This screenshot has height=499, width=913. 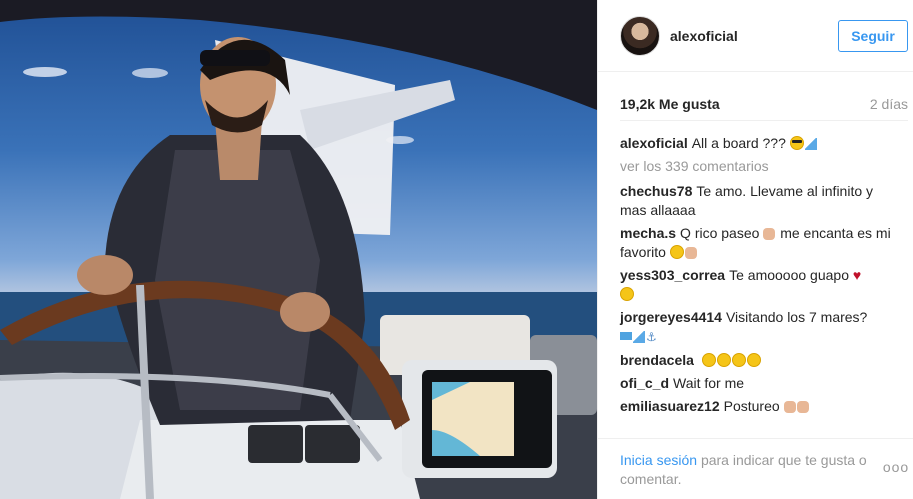 I want to click on divider, so click(x=764, y=120).